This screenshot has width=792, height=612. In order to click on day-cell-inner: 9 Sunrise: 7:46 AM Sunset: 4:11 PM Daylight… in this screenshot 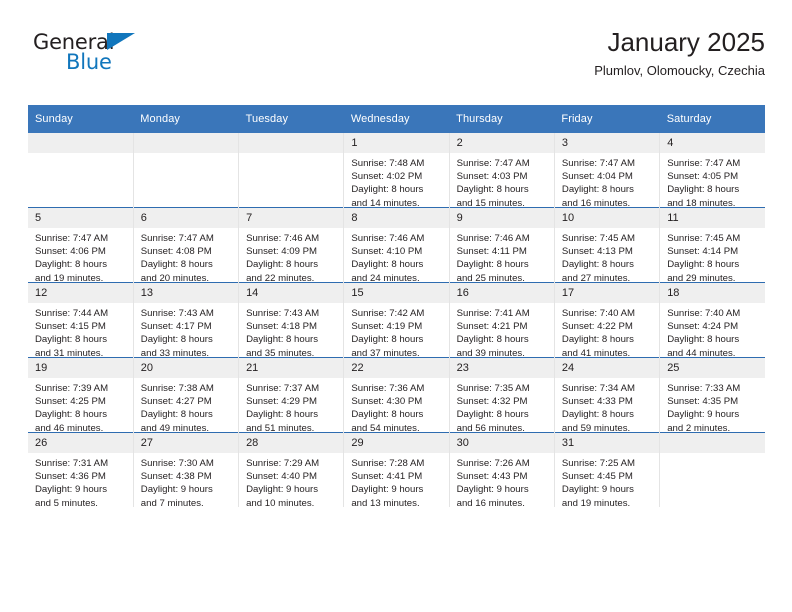, I will do `click(501, 246)`.